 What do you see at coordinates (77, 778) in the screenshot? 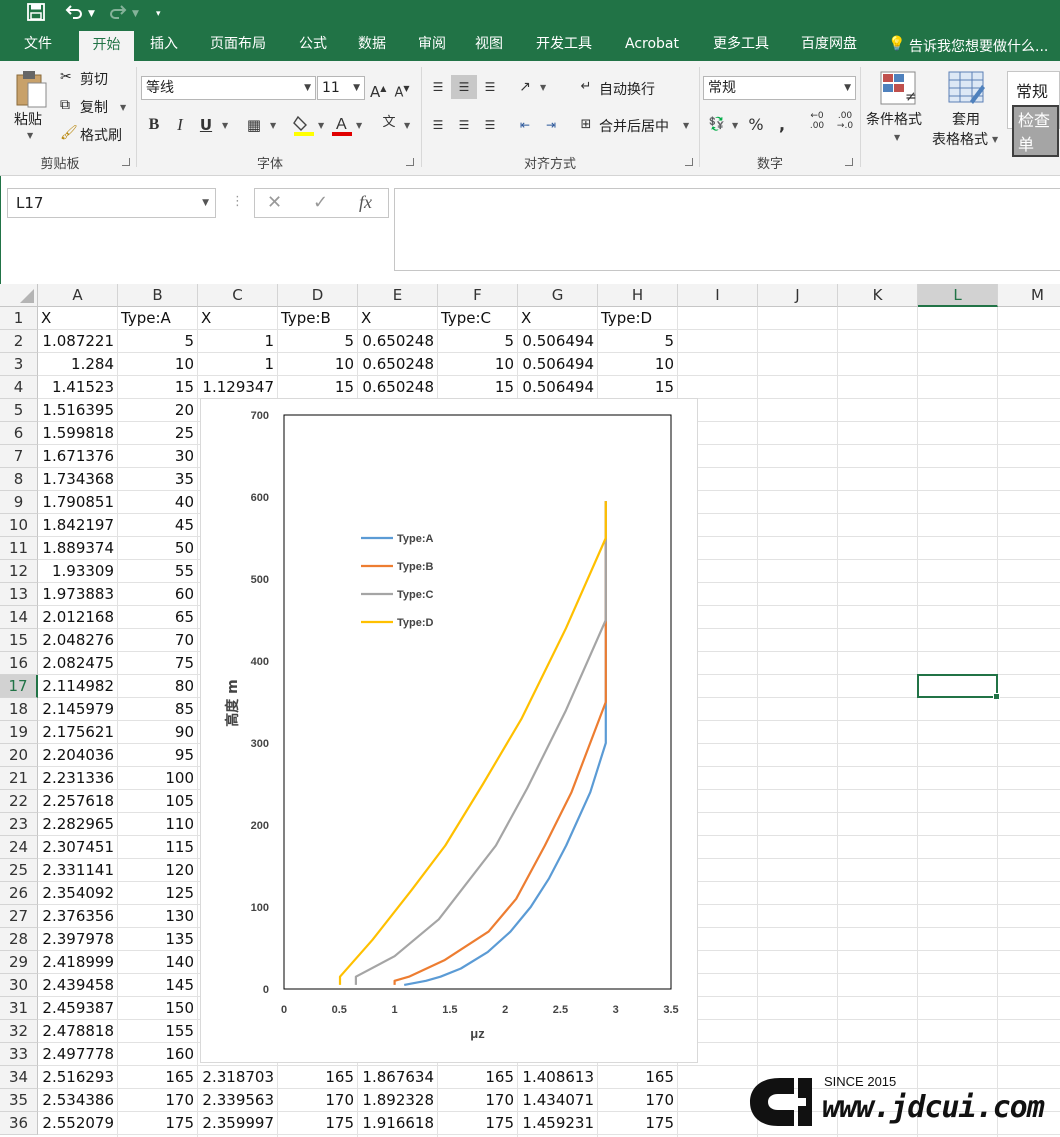
I see `cell-a21: 2.231336` at bounding box center [77, 778].